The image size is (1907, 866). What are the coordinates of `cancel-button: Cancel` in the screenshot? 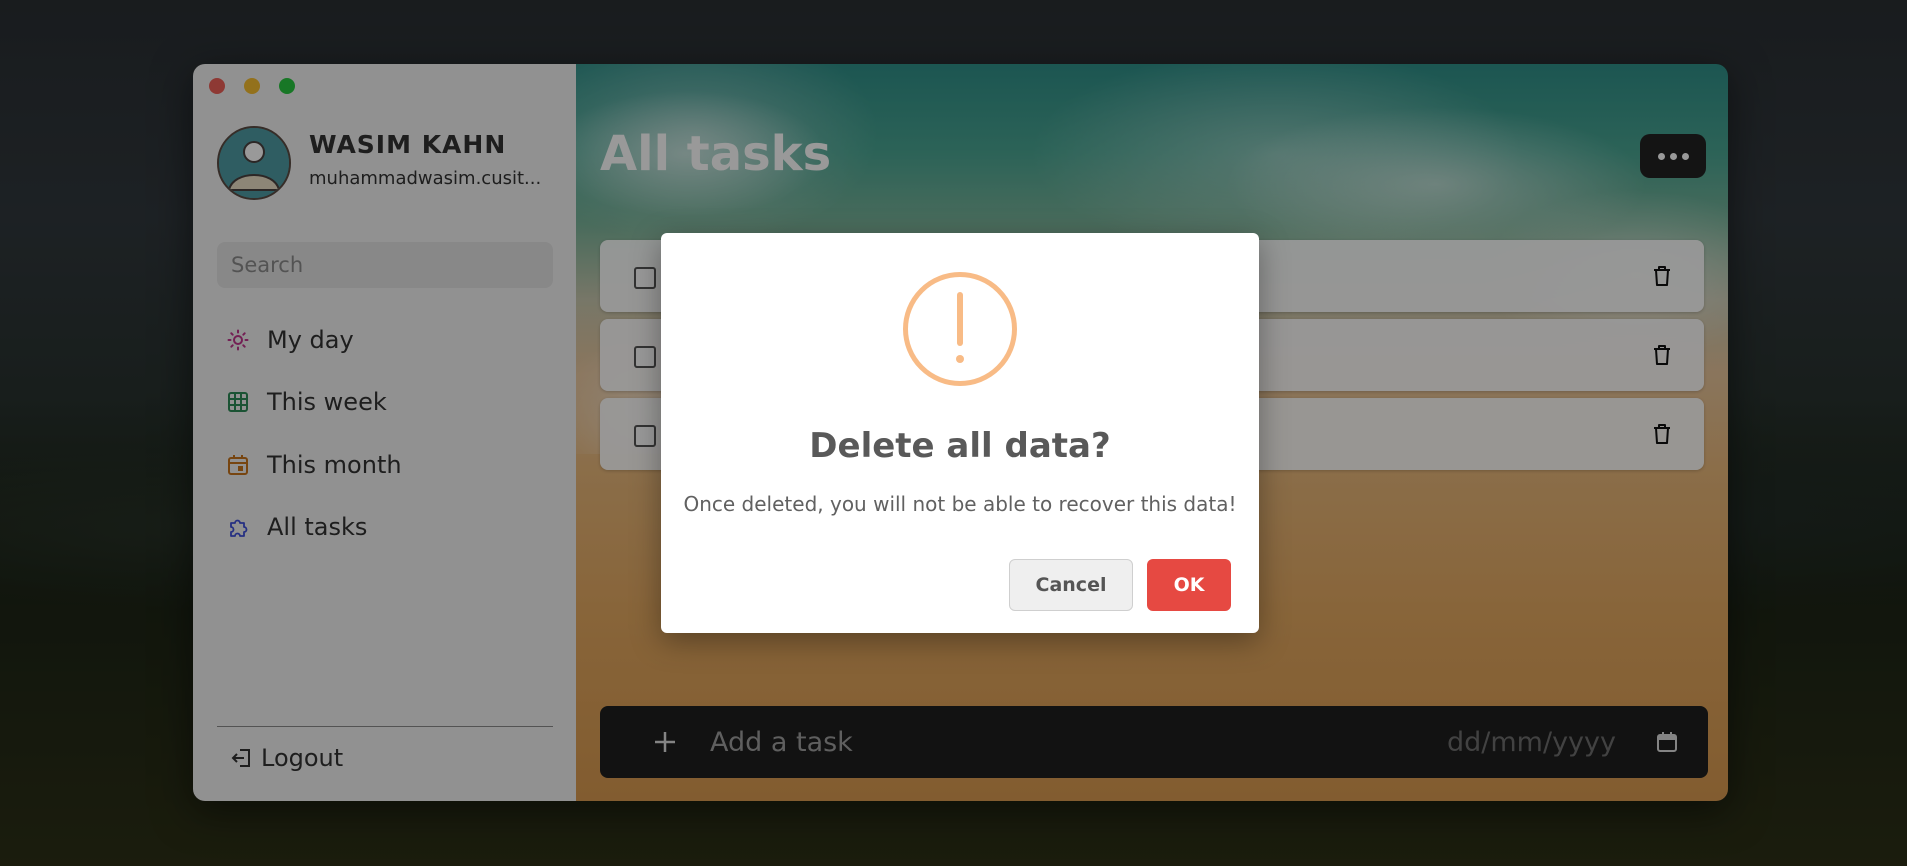 It's located at (1071, 585).